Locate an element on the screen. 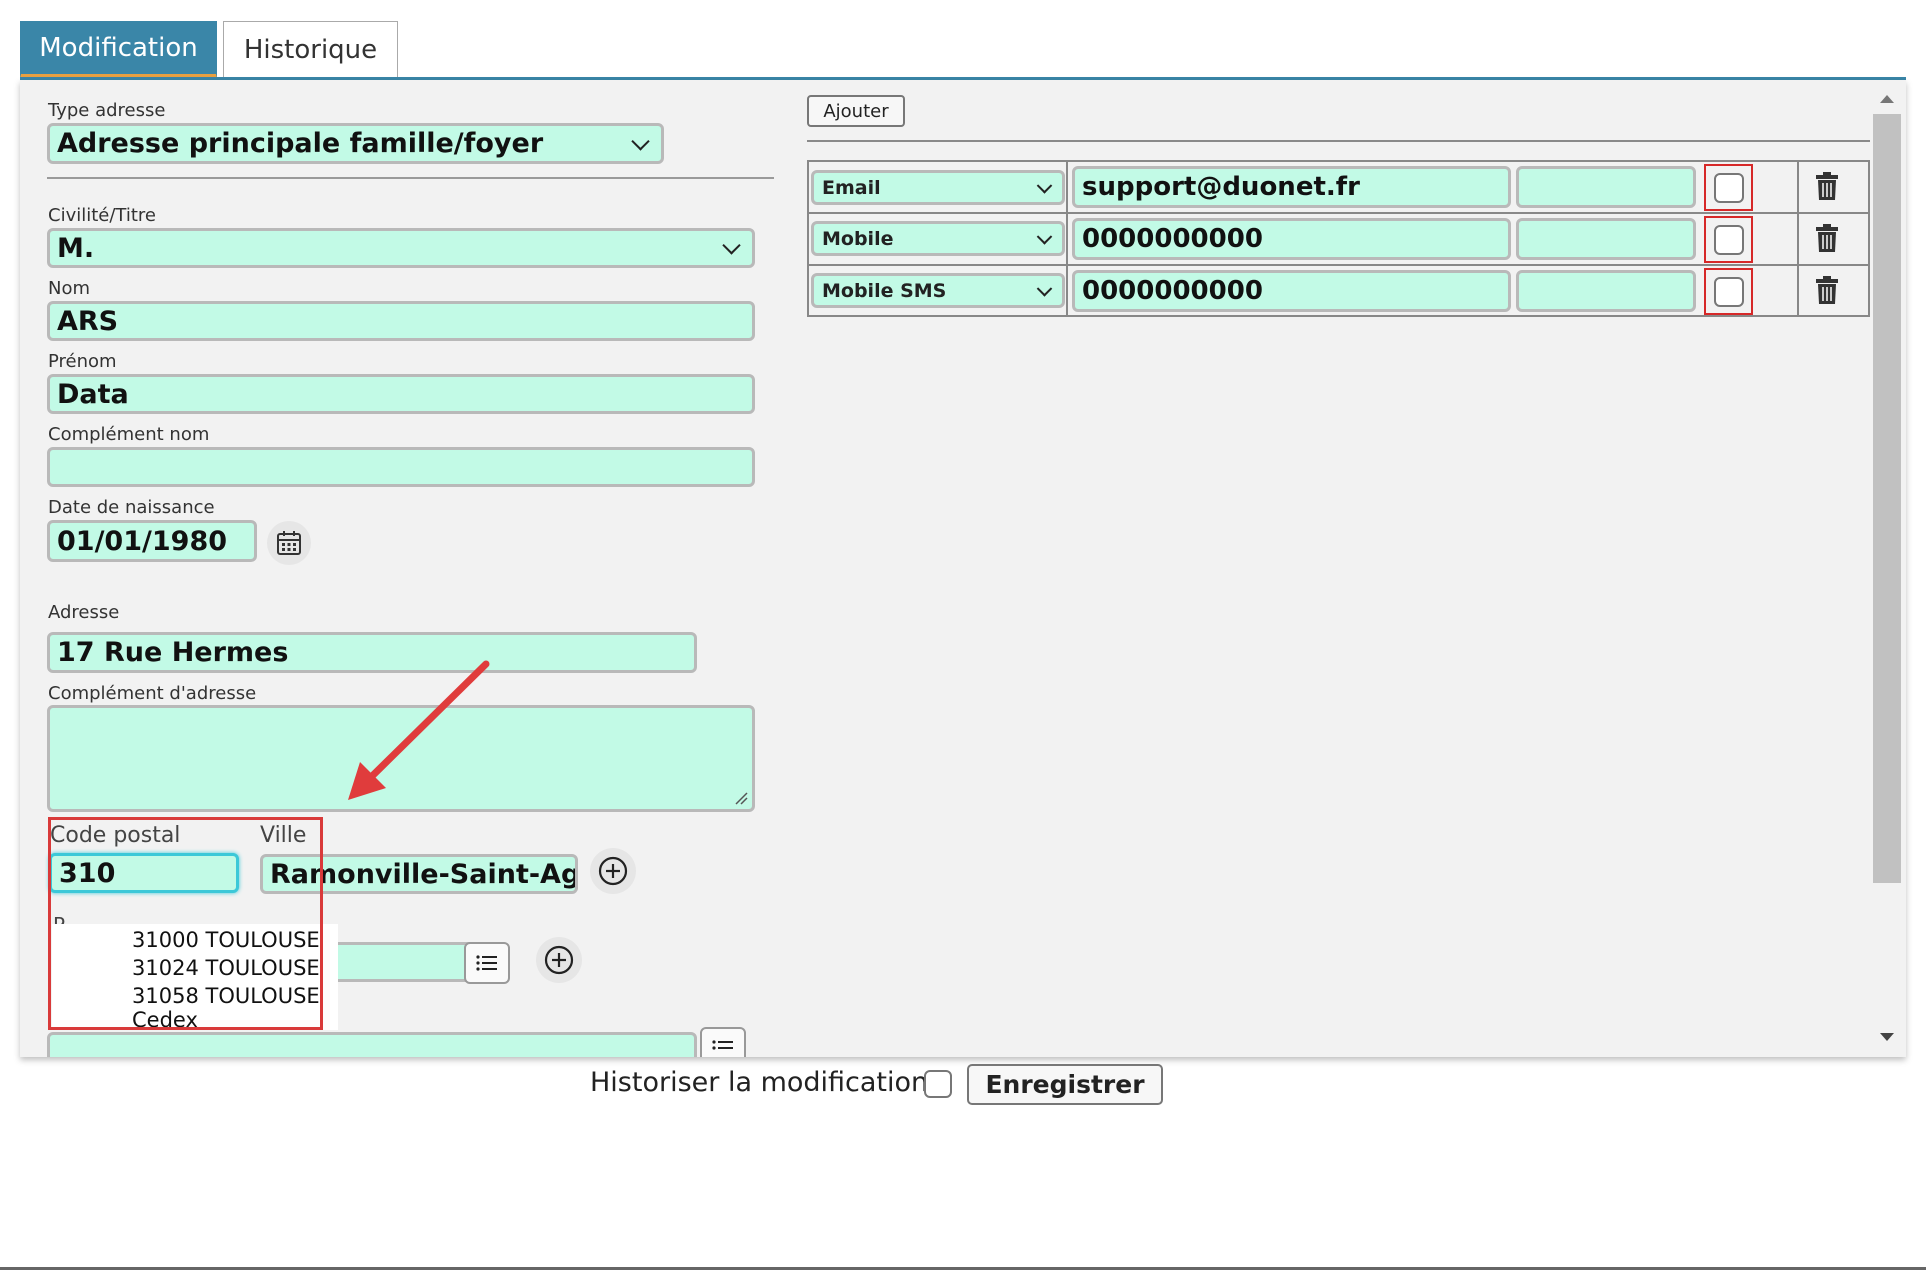 Image resolution: width=1926 pixels, height=1270 pixels. civilite-select: M. is located at coordinates (401, 248).